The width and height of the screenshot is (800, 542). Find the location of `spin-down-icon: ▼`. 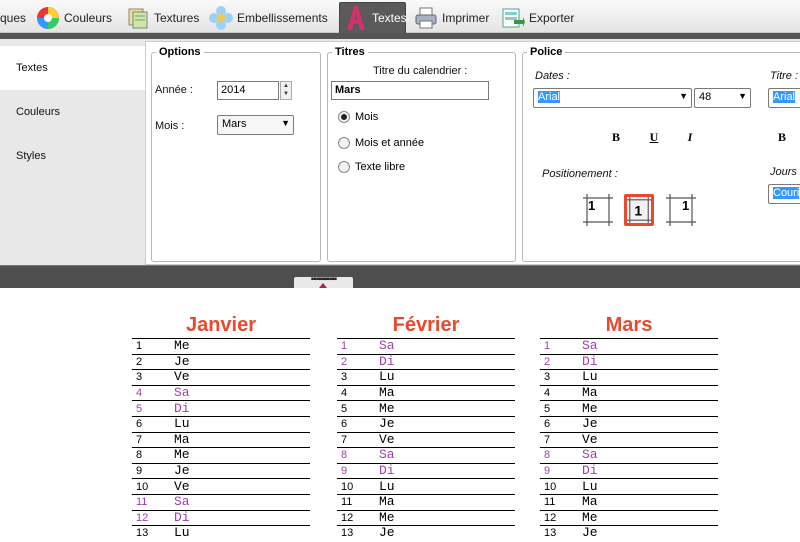

spin-down-icon: ▼ is located at coordinates (286, 94).